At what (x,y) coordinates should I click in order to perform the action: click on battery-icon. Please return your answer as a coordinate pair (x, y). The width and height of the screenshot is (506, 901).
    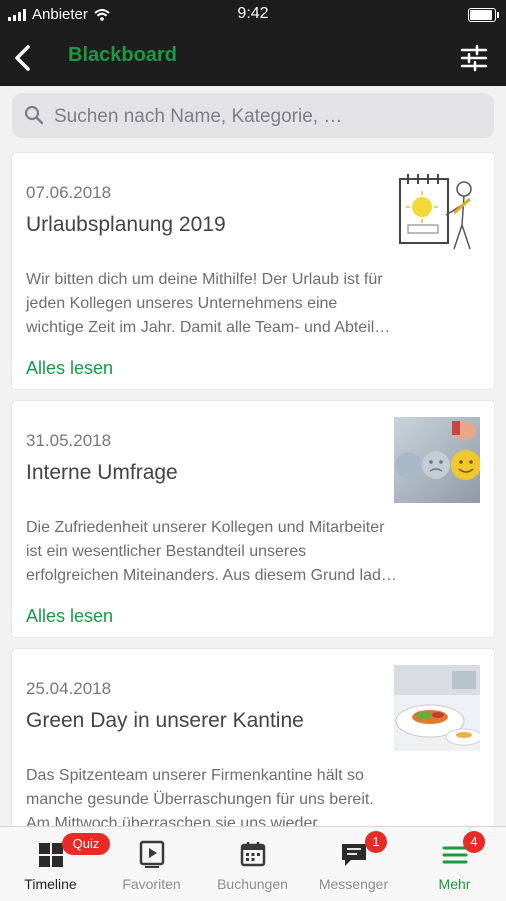
    Looking at the image, I should click on (483, 15).